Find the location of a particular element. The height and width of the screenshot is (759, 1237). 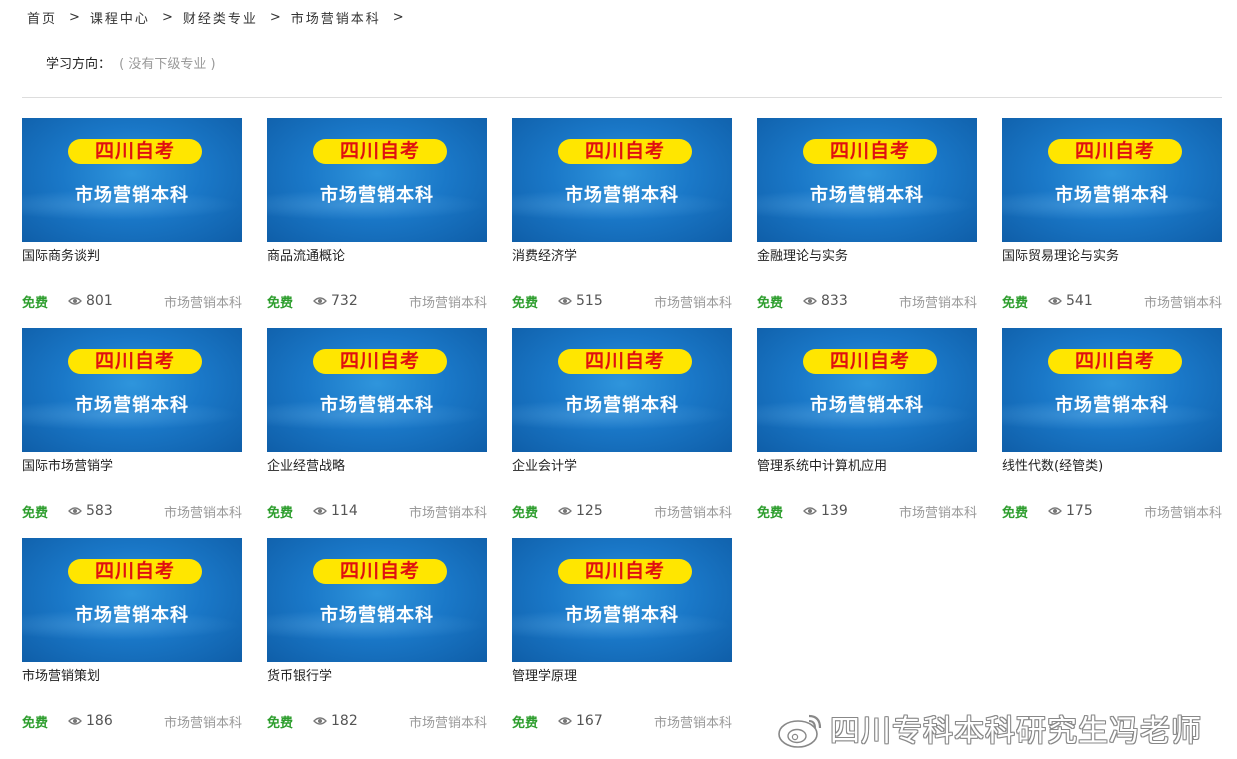

course-card: 四川自考 市场营销本科 金融理论与实务 免费 833 市场营销本科 is located at coordinates (867, 223).